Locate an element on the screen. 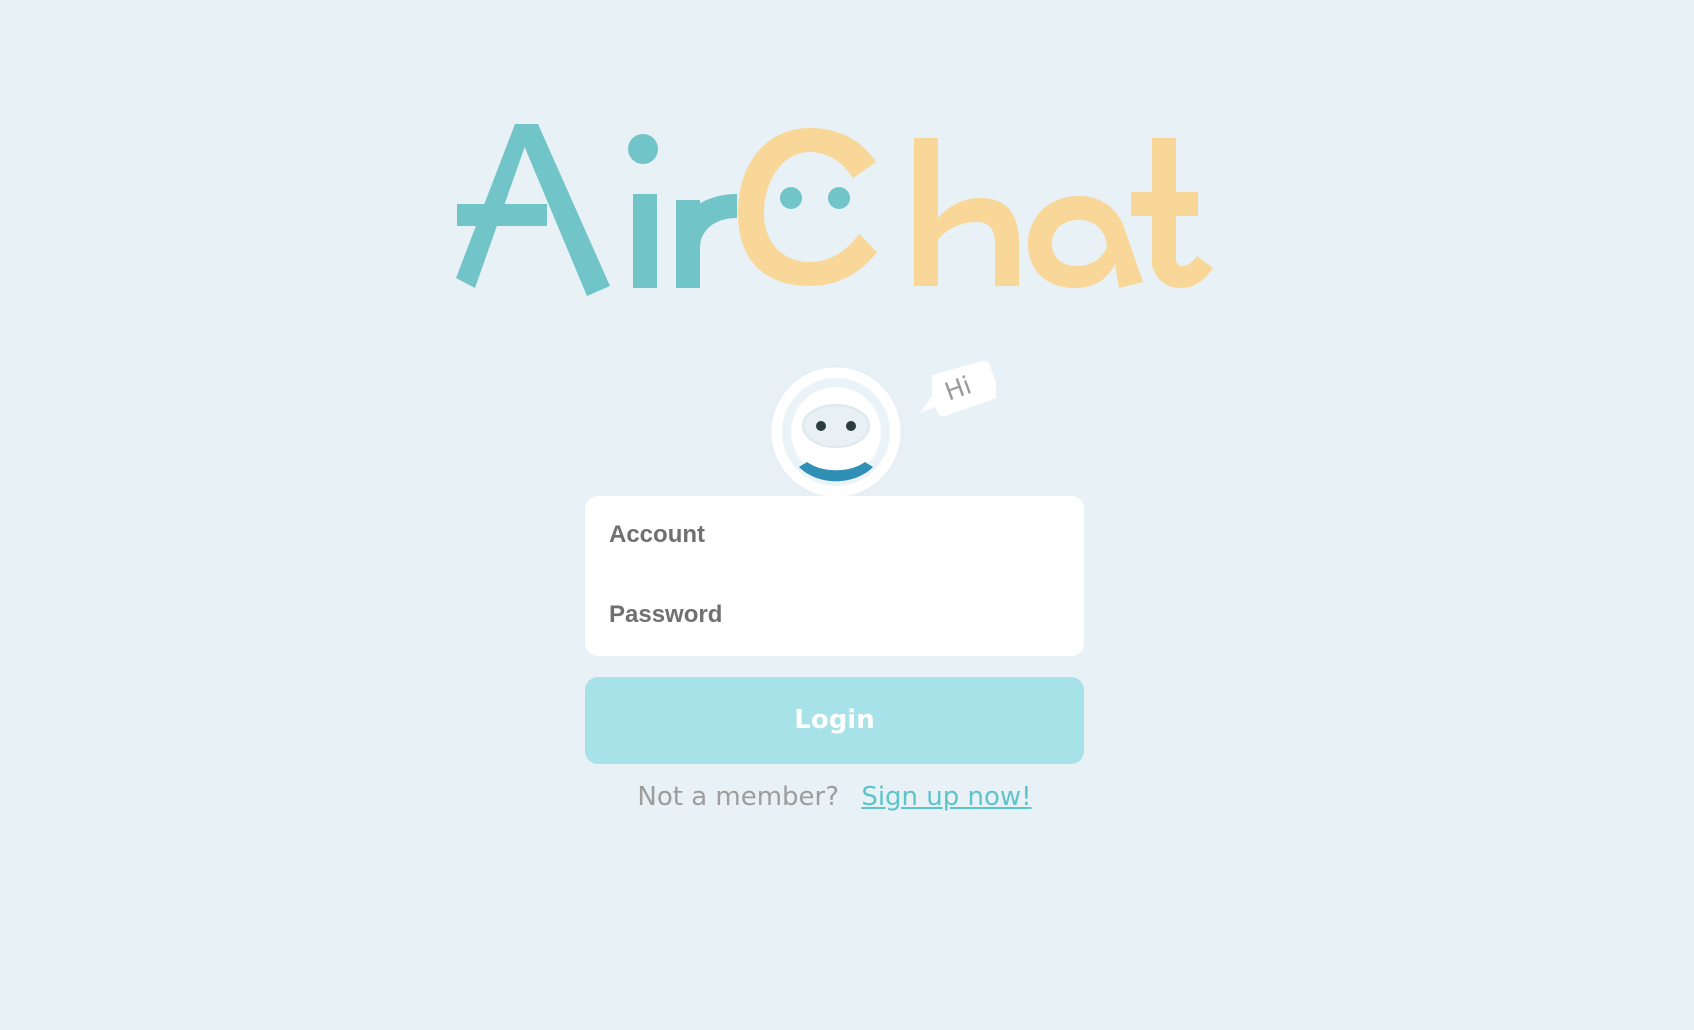  signup-row: Not a member? Sign up now! is located at coordinates (834, 797).